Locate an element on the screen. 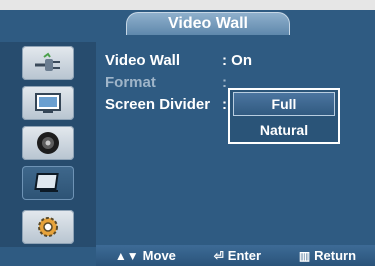  footer-hints: ▲▼ Move ⏎ Enter ▥ Return is located at coordinates (235, 255).